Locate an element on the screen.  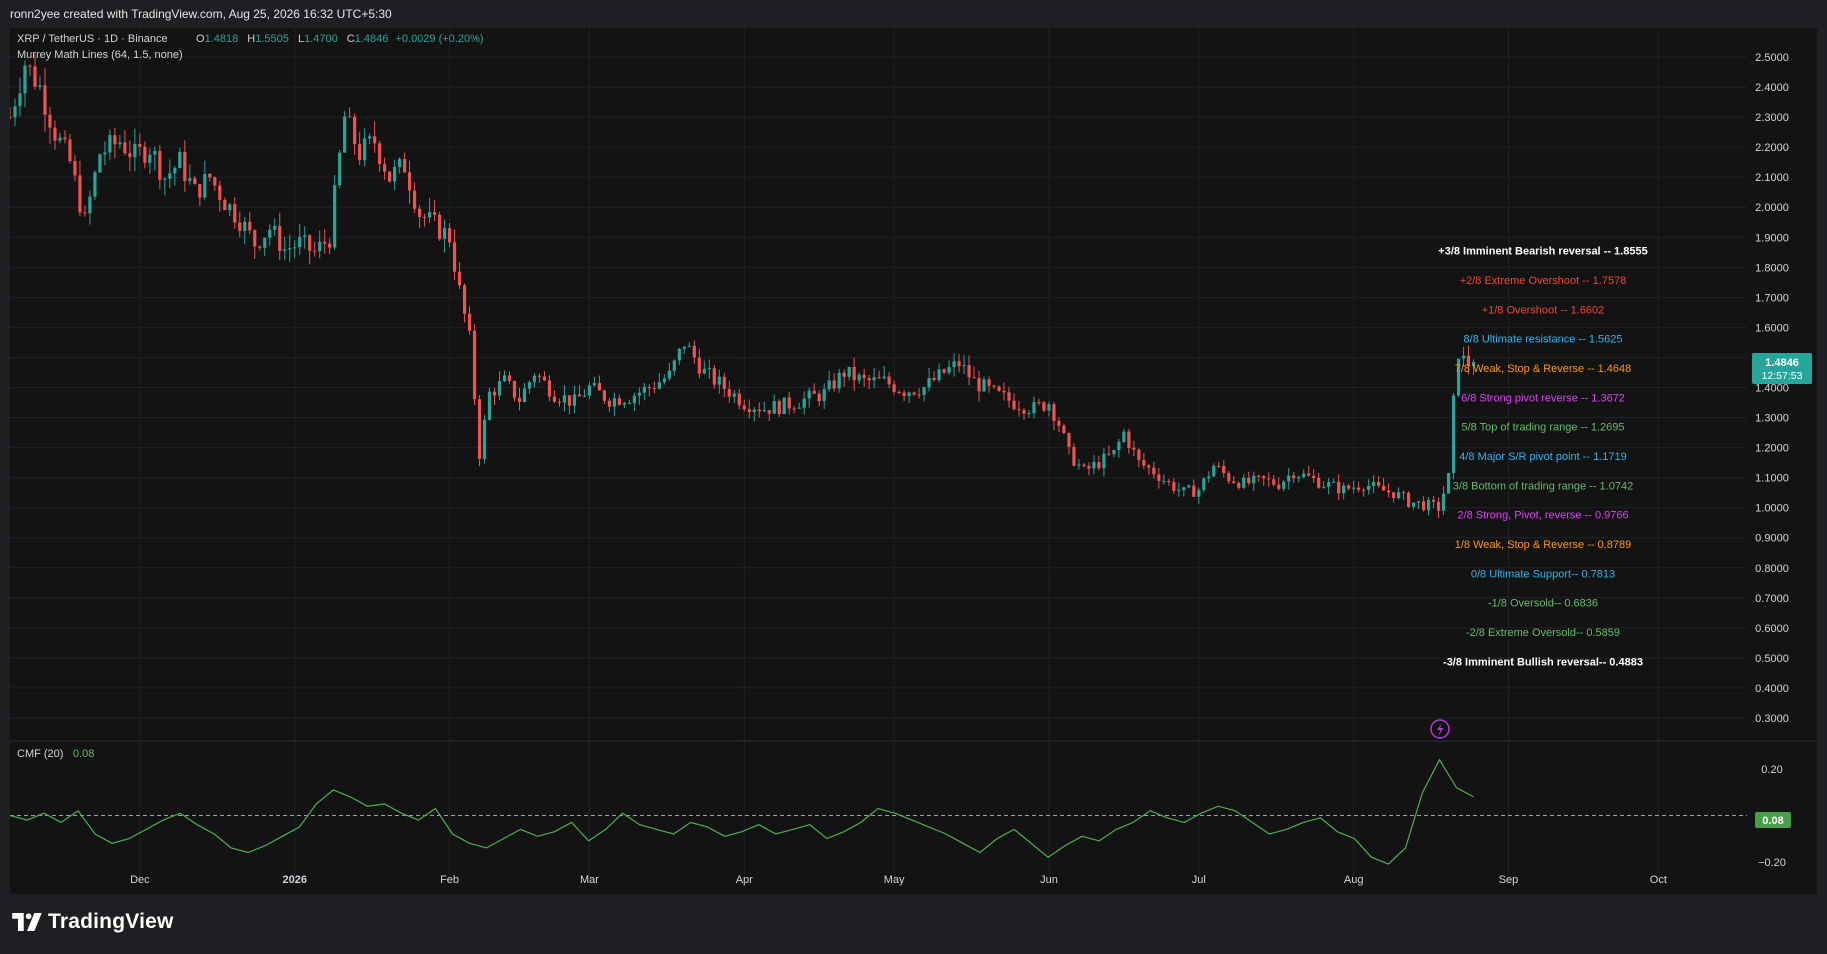
cmf-line is located at coordinates (742, 811).